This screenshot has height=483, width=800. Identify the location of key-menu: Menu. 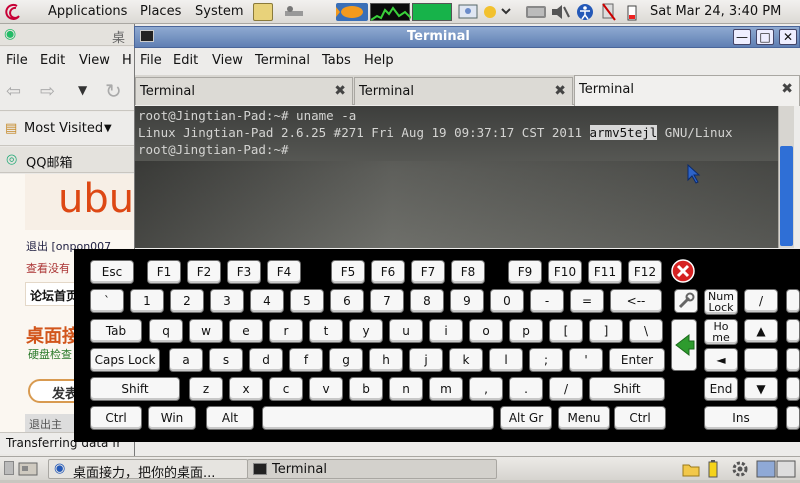
(584, 418).